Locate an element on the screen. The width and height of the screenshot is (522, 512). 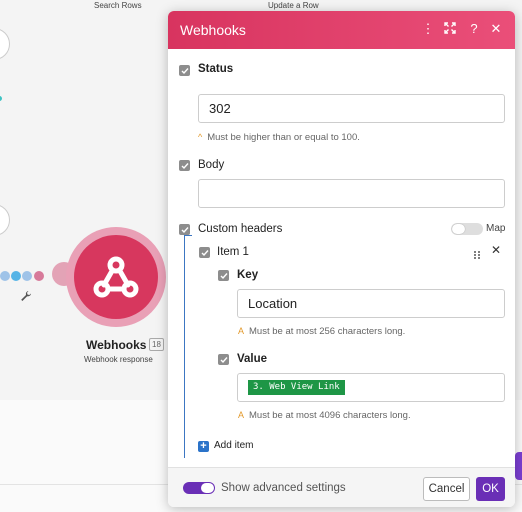
body-checkbox is located at coordinates (184, 165).